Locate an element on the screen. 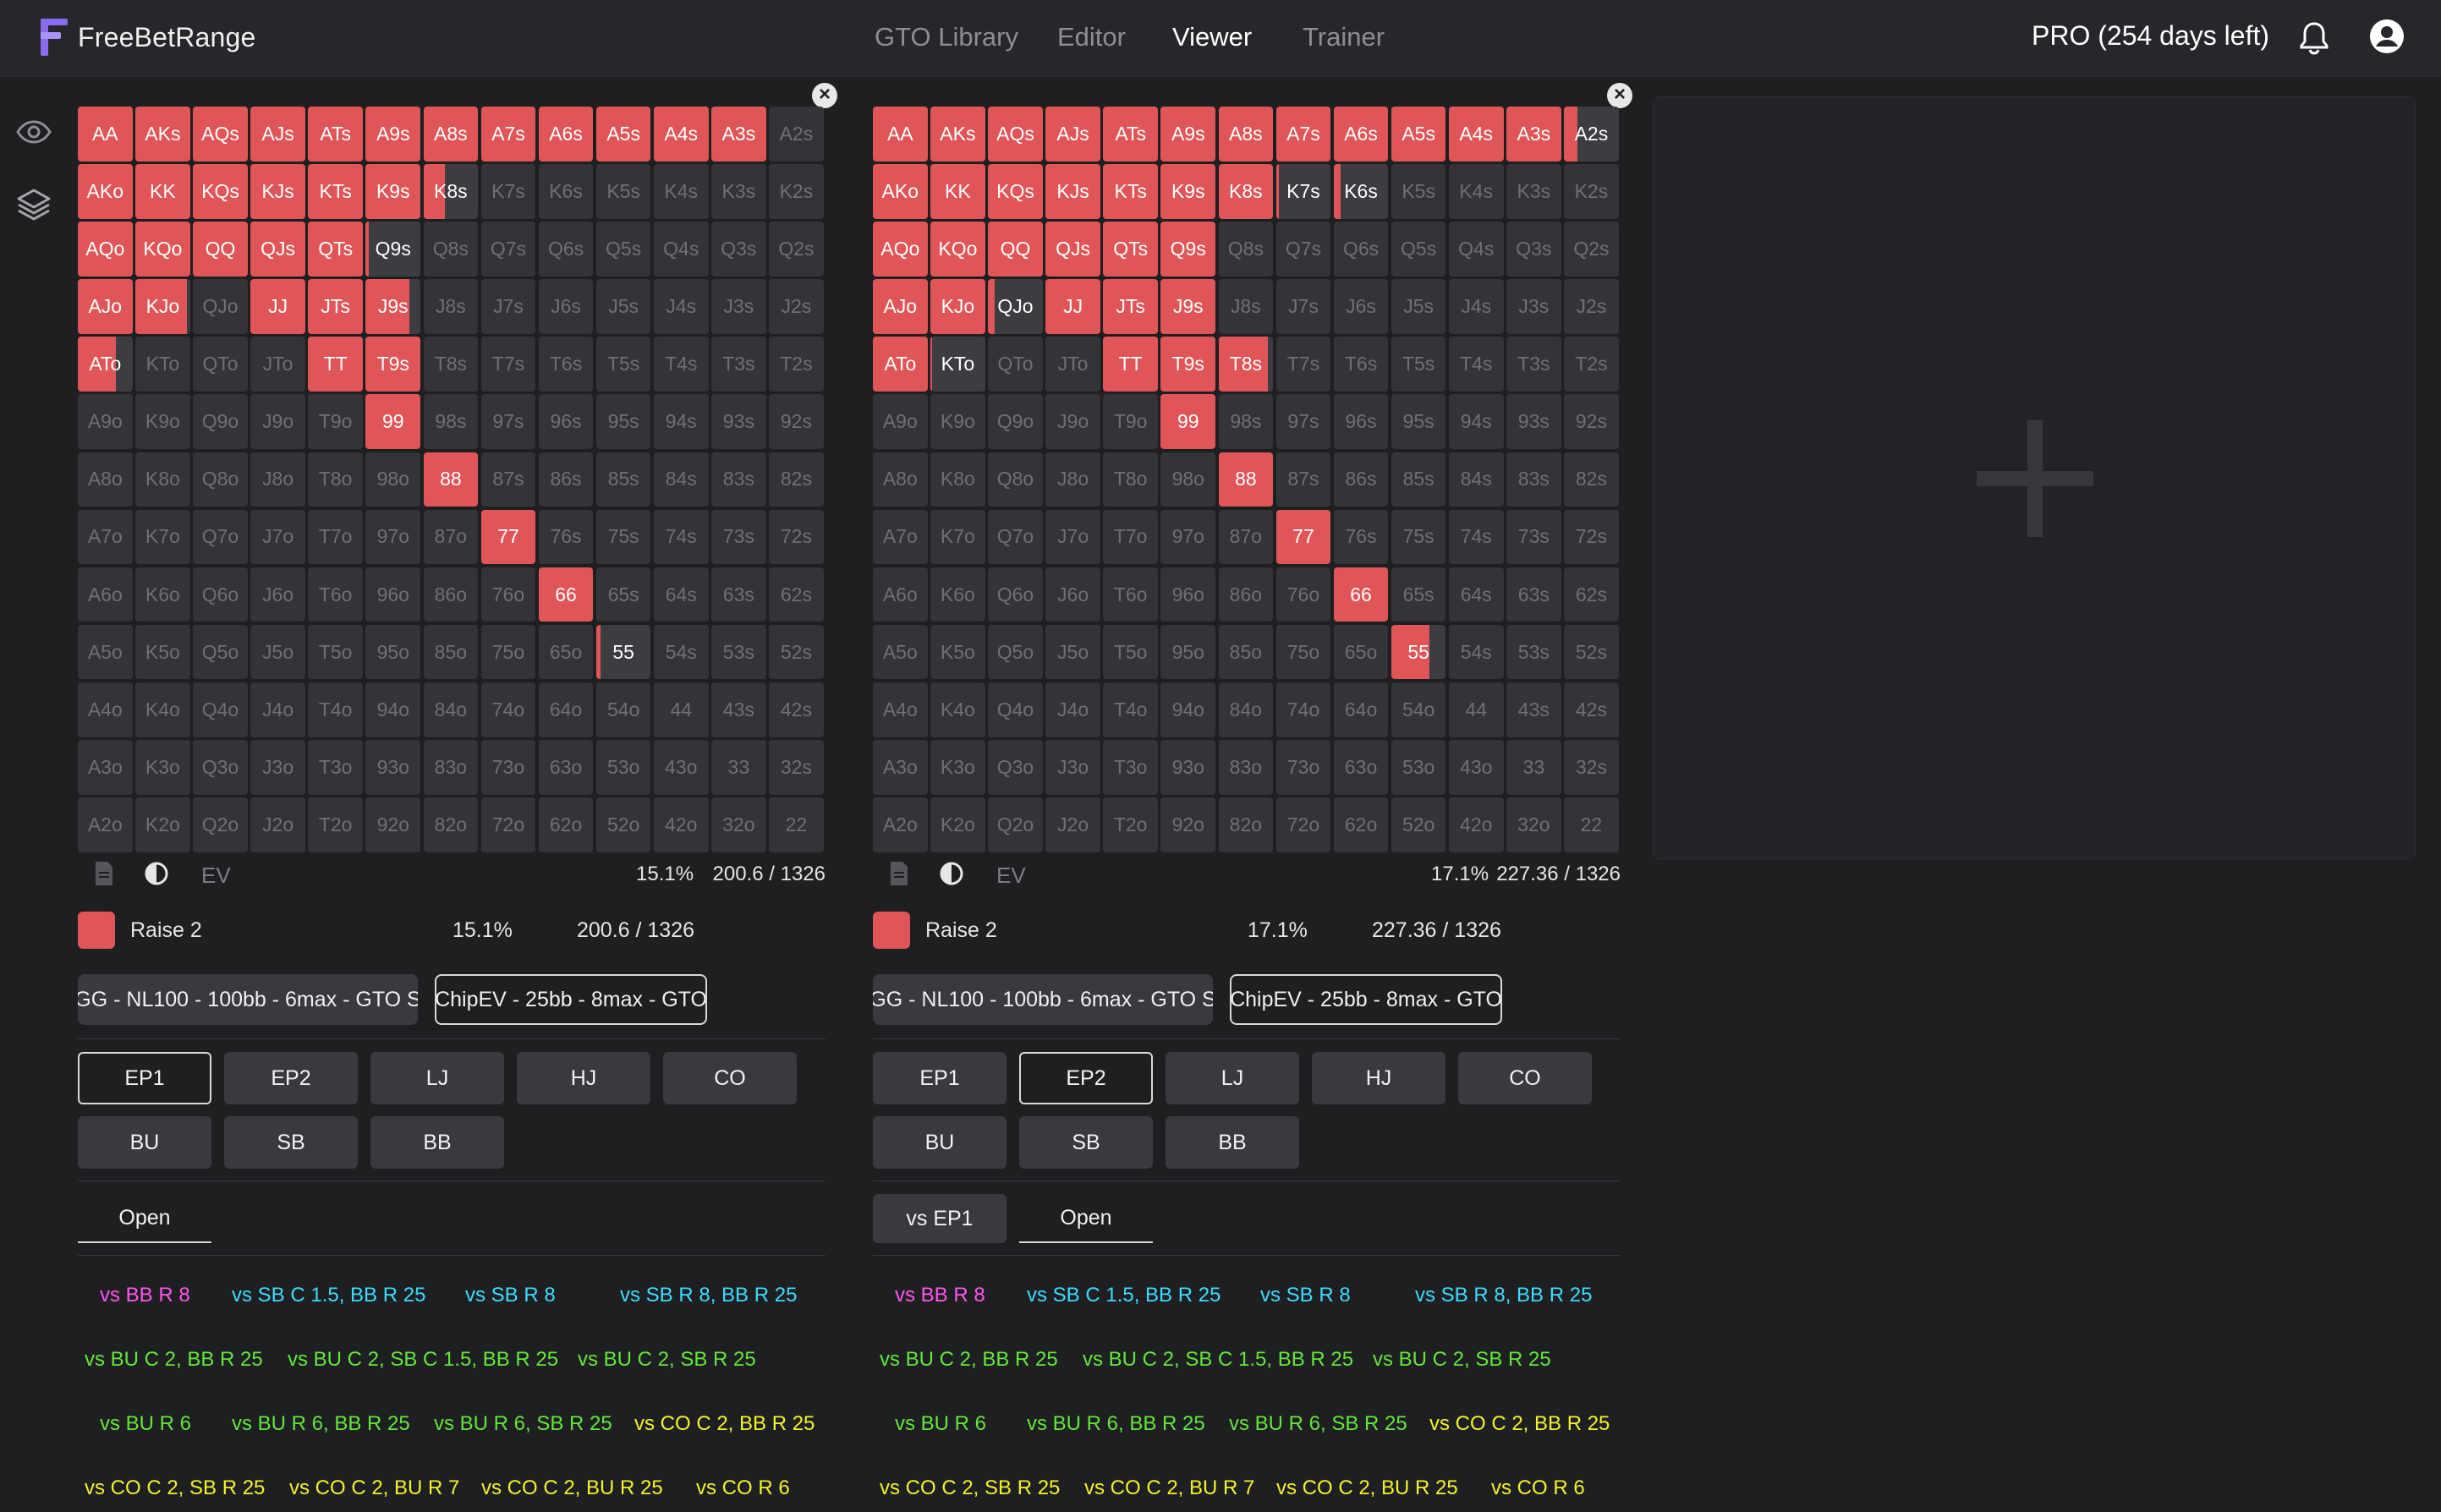  hand-cell: KTo is located at coordinates (958, 364).